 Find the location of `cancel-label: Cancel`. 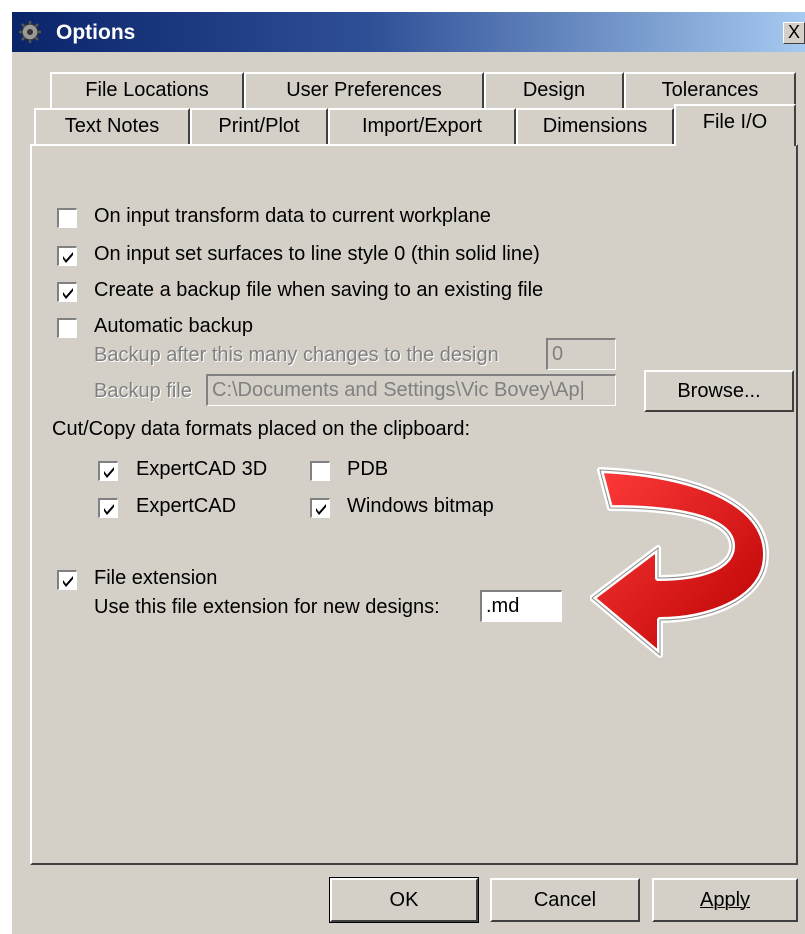

cancel-label: Cancel is located at coordinates (565, 900).